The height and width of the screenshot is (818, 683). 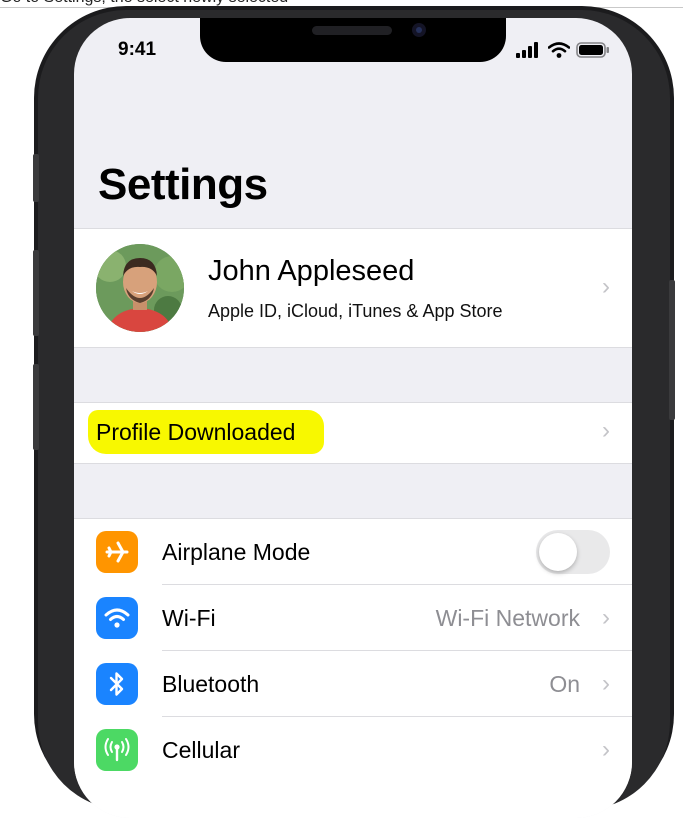 What do you see at coordinates (117, 618) in the screenshot?
I see `wifi-icon` at bounding box center [117, 618].